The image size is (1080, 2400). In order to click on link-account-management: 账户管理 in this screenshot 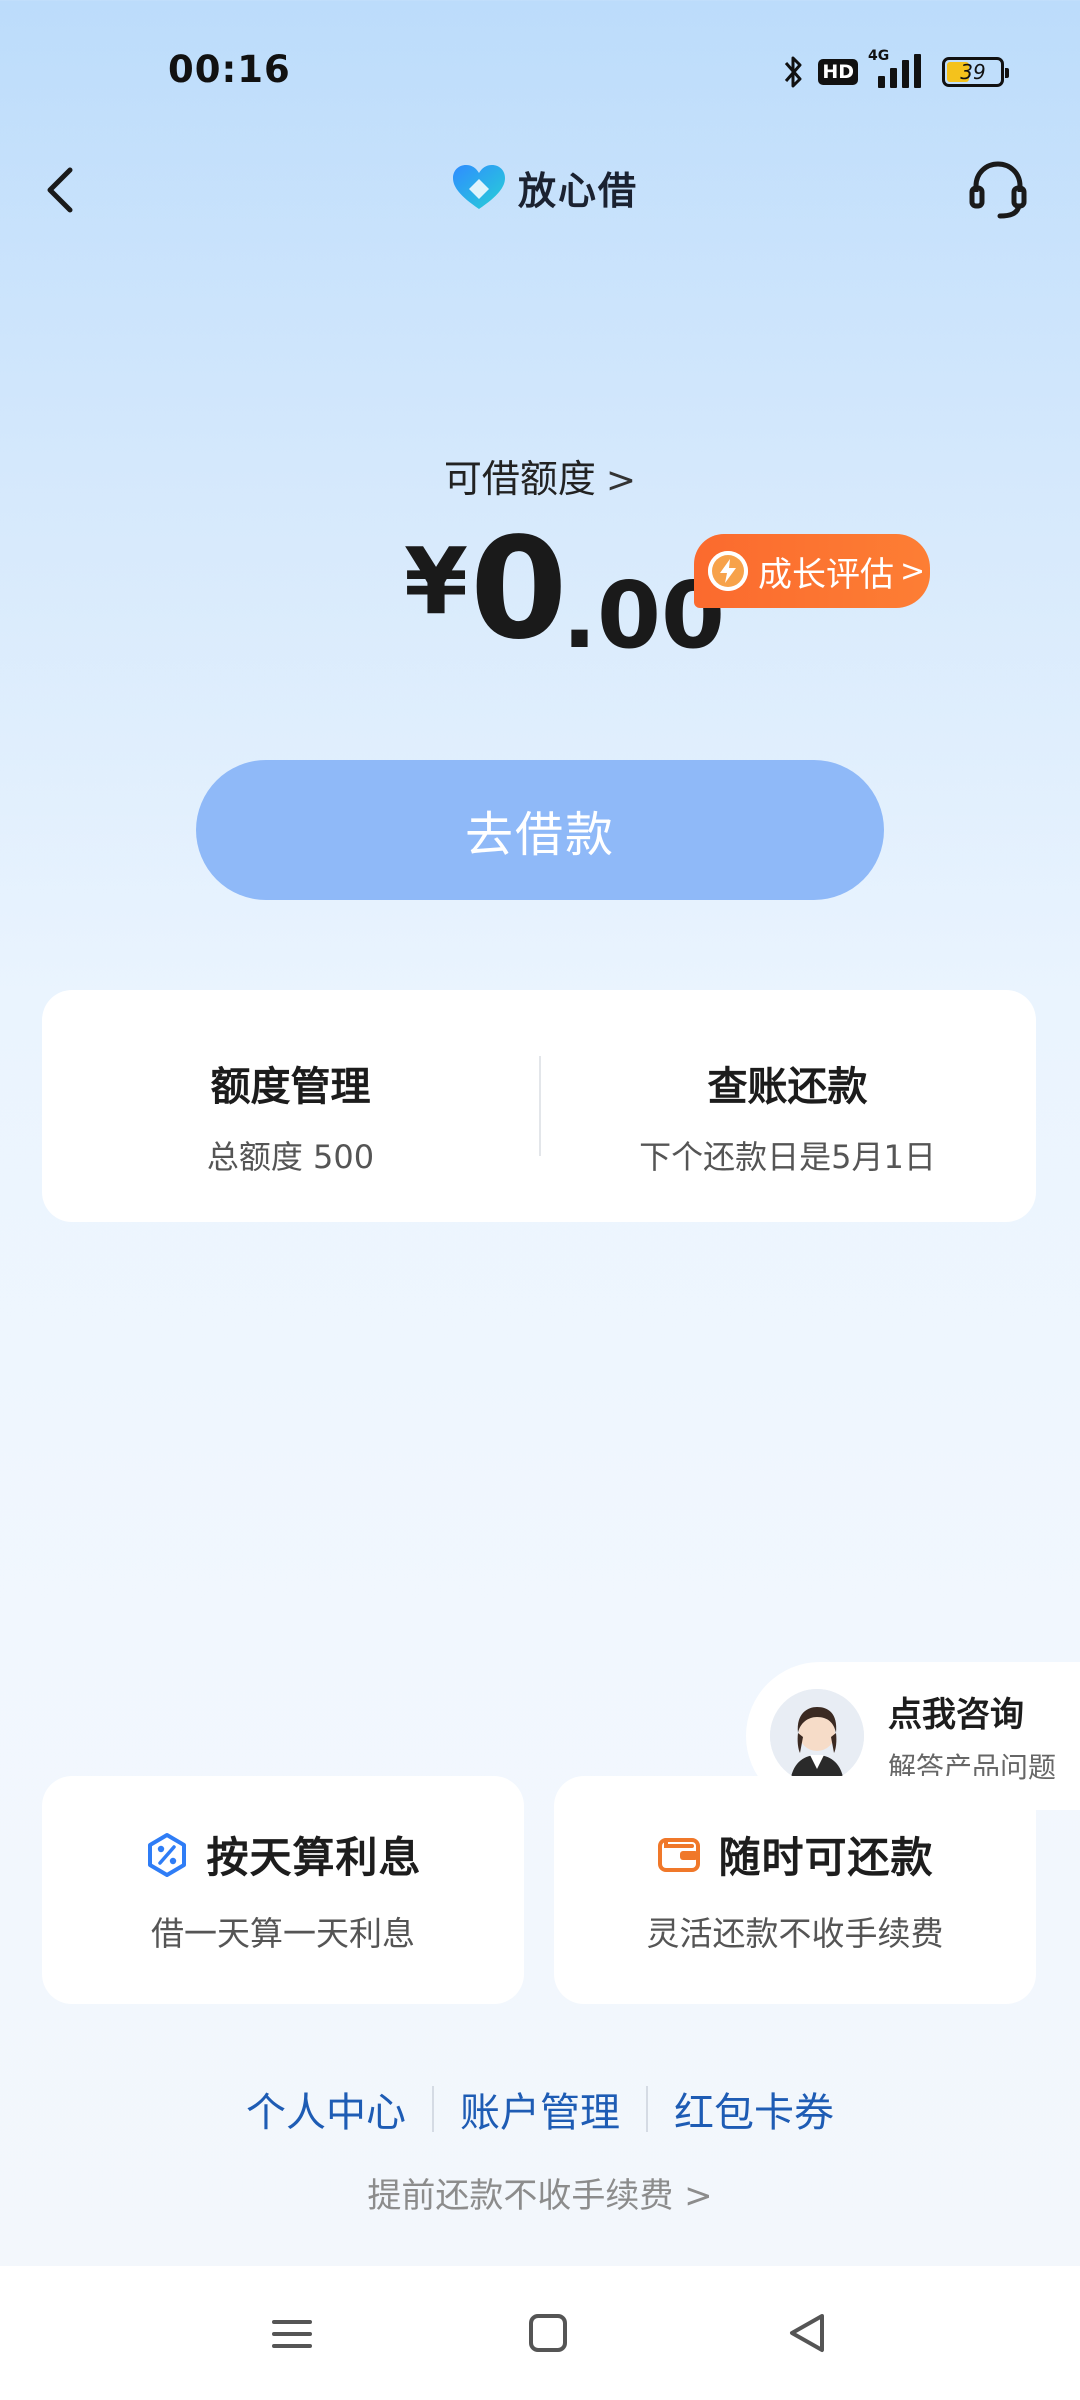, I will do `click(540, 2109)`.